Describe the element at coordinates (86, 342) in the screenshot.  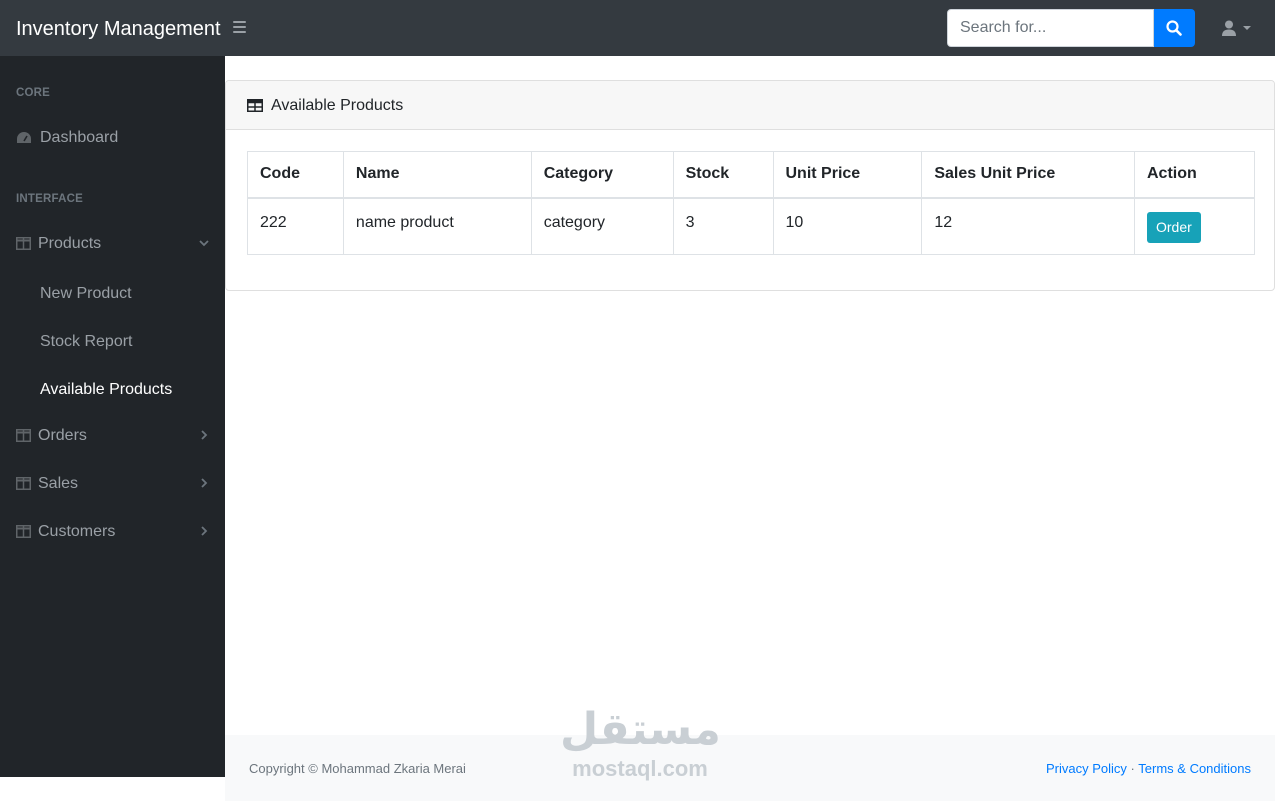
I see `sidebar-item-stock-report: Stock Report` at that location.